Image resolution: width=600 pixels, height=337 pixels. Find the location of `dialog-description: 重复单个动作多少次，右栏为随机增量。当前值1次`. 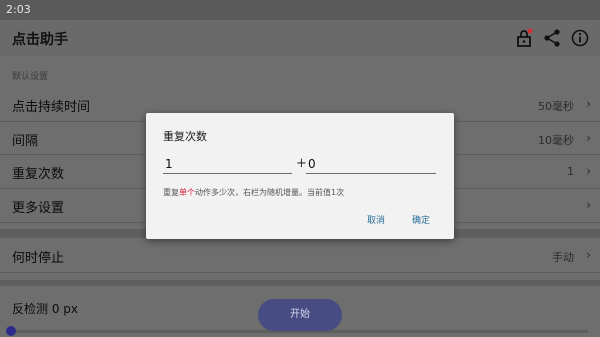

dialog-description: 重复单个动作多少次，右栏为随机增量。当前值1次 is located at coordinates (253, 192).